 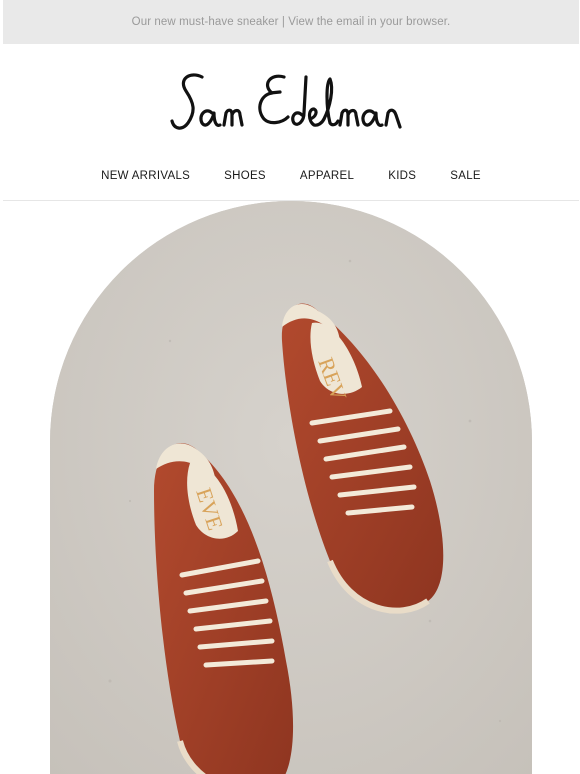 What do you see at coordinates (327, 172) in the screenshot?
I see `nav-apparel: APPAREL` at bounding box center [327, 172].